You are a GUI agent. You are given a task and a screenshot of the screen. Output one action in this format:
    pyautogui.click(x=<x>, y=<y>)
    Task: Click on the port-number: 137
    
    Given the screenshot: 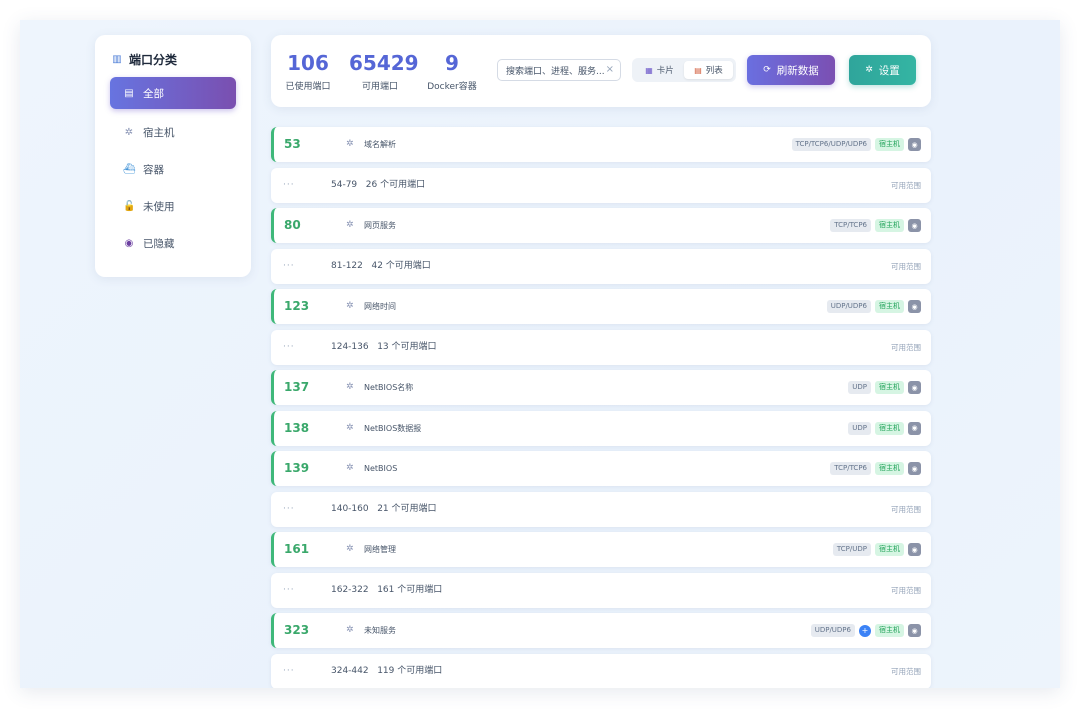 What is the action you would take?
    pyautogui.click(x=297, y=387)
    